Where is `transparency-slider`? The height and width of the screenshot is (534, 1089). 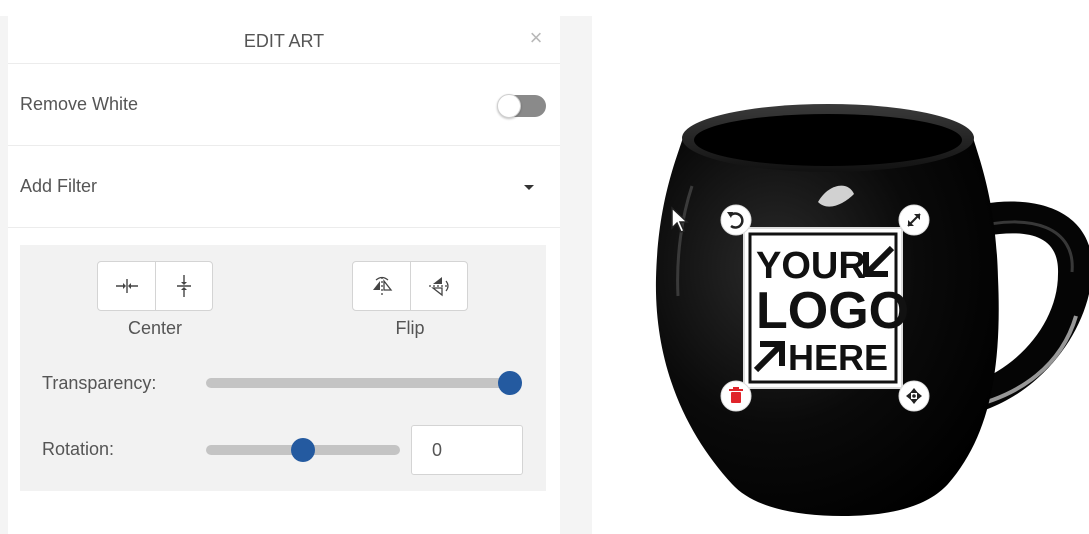
transparency-slider is located at coordinates (364, 383).